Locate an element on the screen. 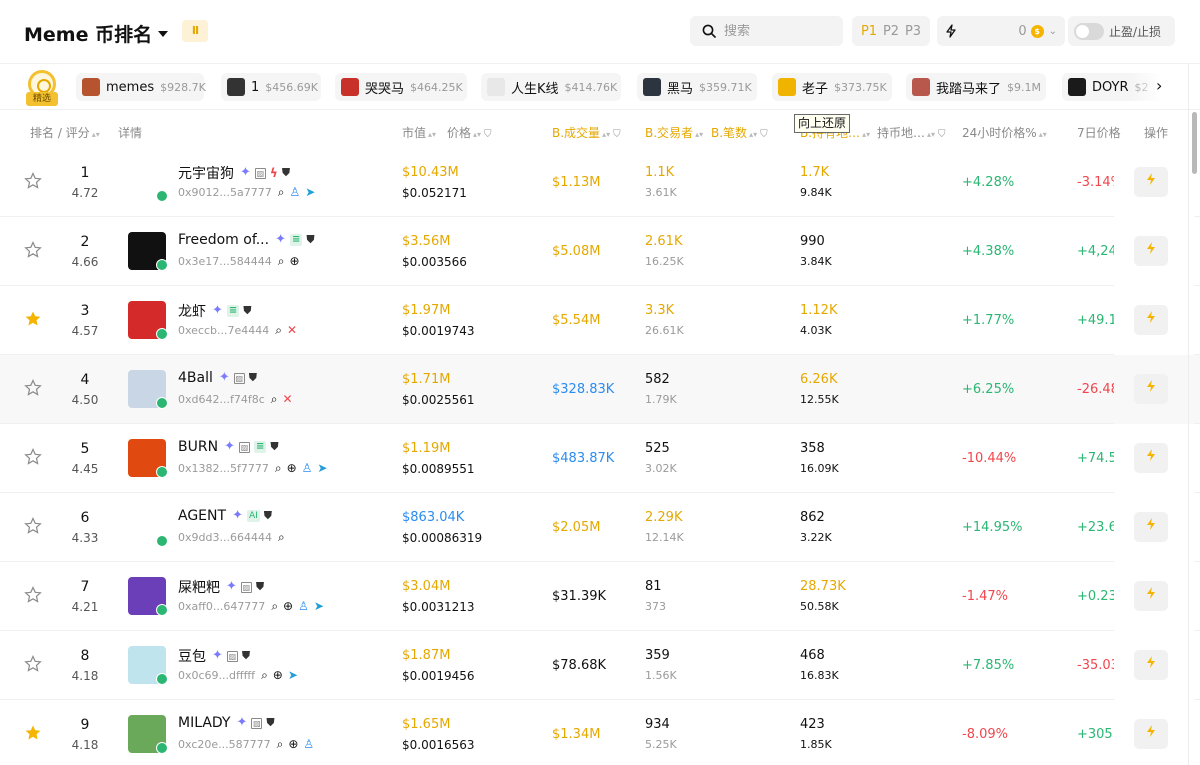  col-b-traders: B.交易者 ▴▾ is located at coordinates (674, 132).